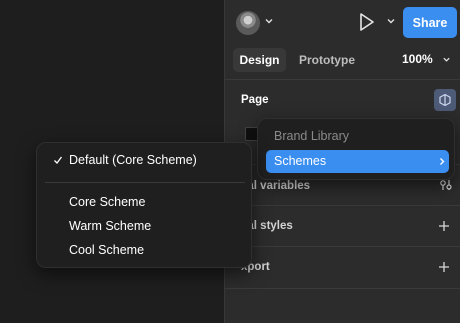 This screenshot has height=323, width=460. I want to click on checkmark-icon, so click(58, 160).